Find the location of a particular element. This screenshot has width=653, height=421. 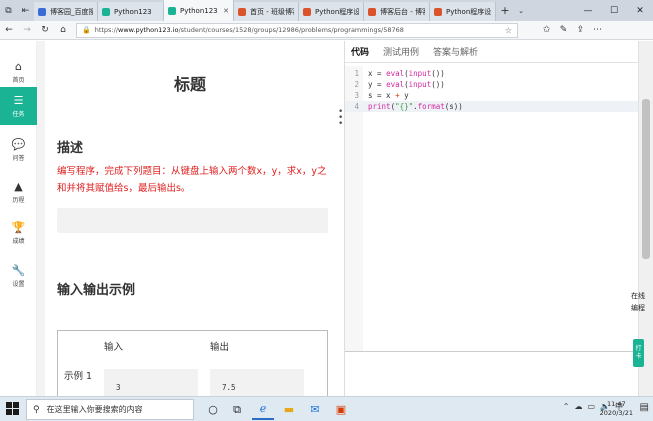

tab-title: Python程序设计 is located at coordinates (337, 11).